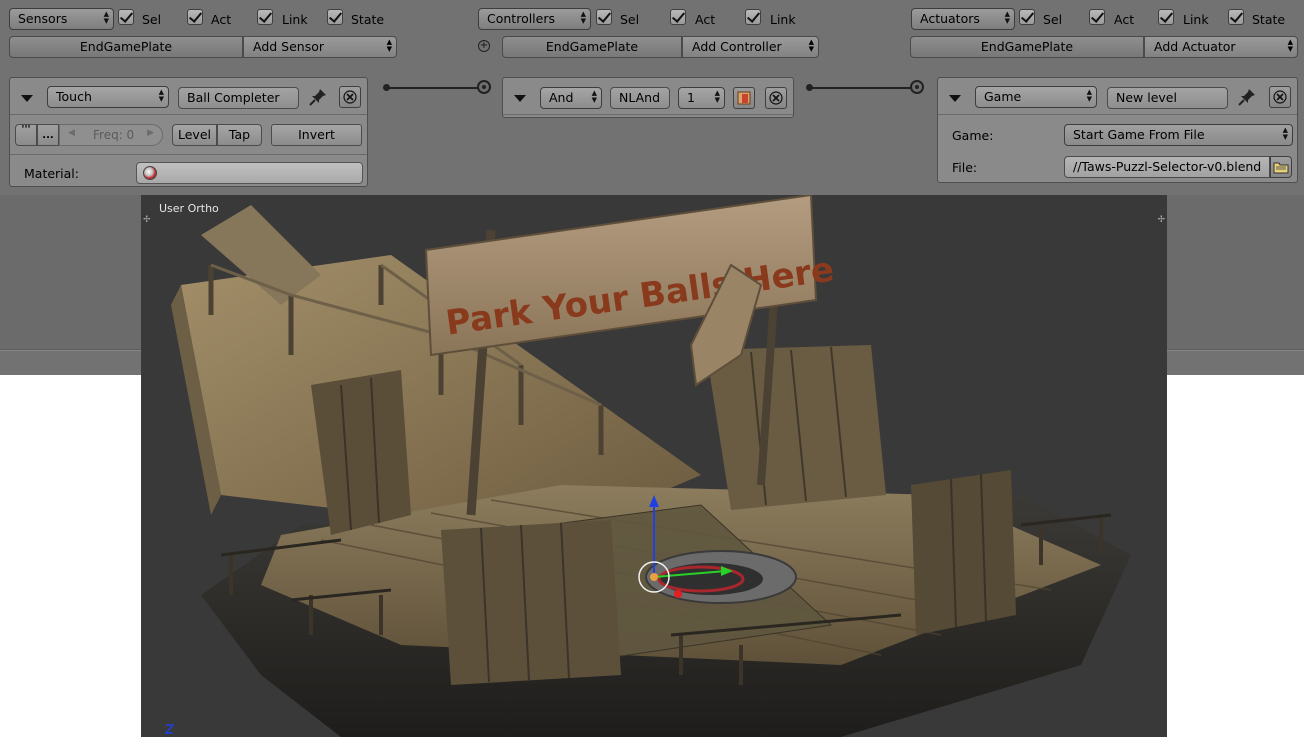 Image resolution: width=1304 pixels, height=737 pixels. Describe the element at coordinates (114, 135) in the screenshot. I see `freq-value: Freq: 0` at that location.